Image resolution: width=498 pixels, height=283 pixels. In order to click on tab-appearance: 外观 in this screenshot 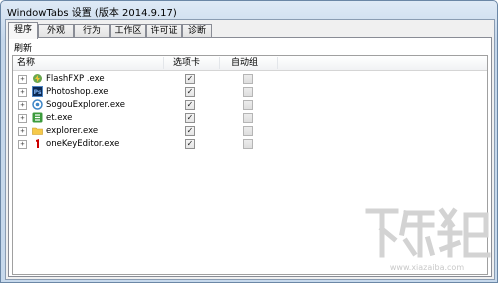, I will do `click(56, 31)`.